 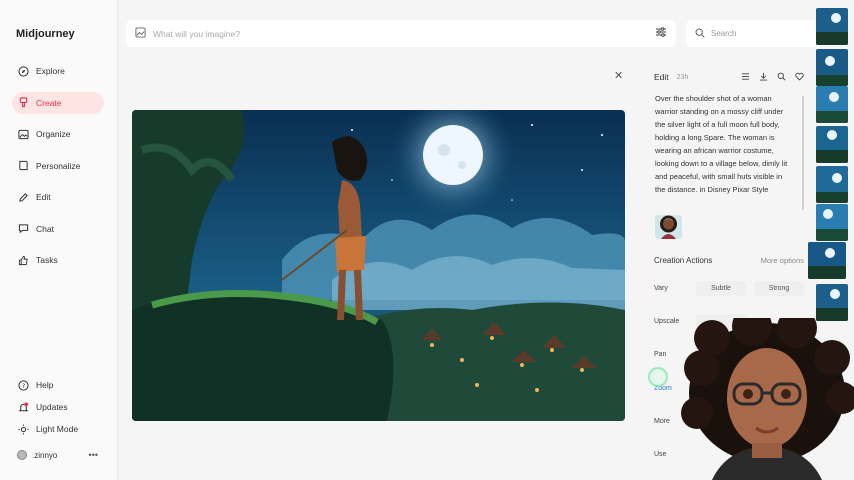 What do you see at coordinates (661, 288) in the screenshot?
I see `vary-label: Vary` at bounding box center [661, 288].